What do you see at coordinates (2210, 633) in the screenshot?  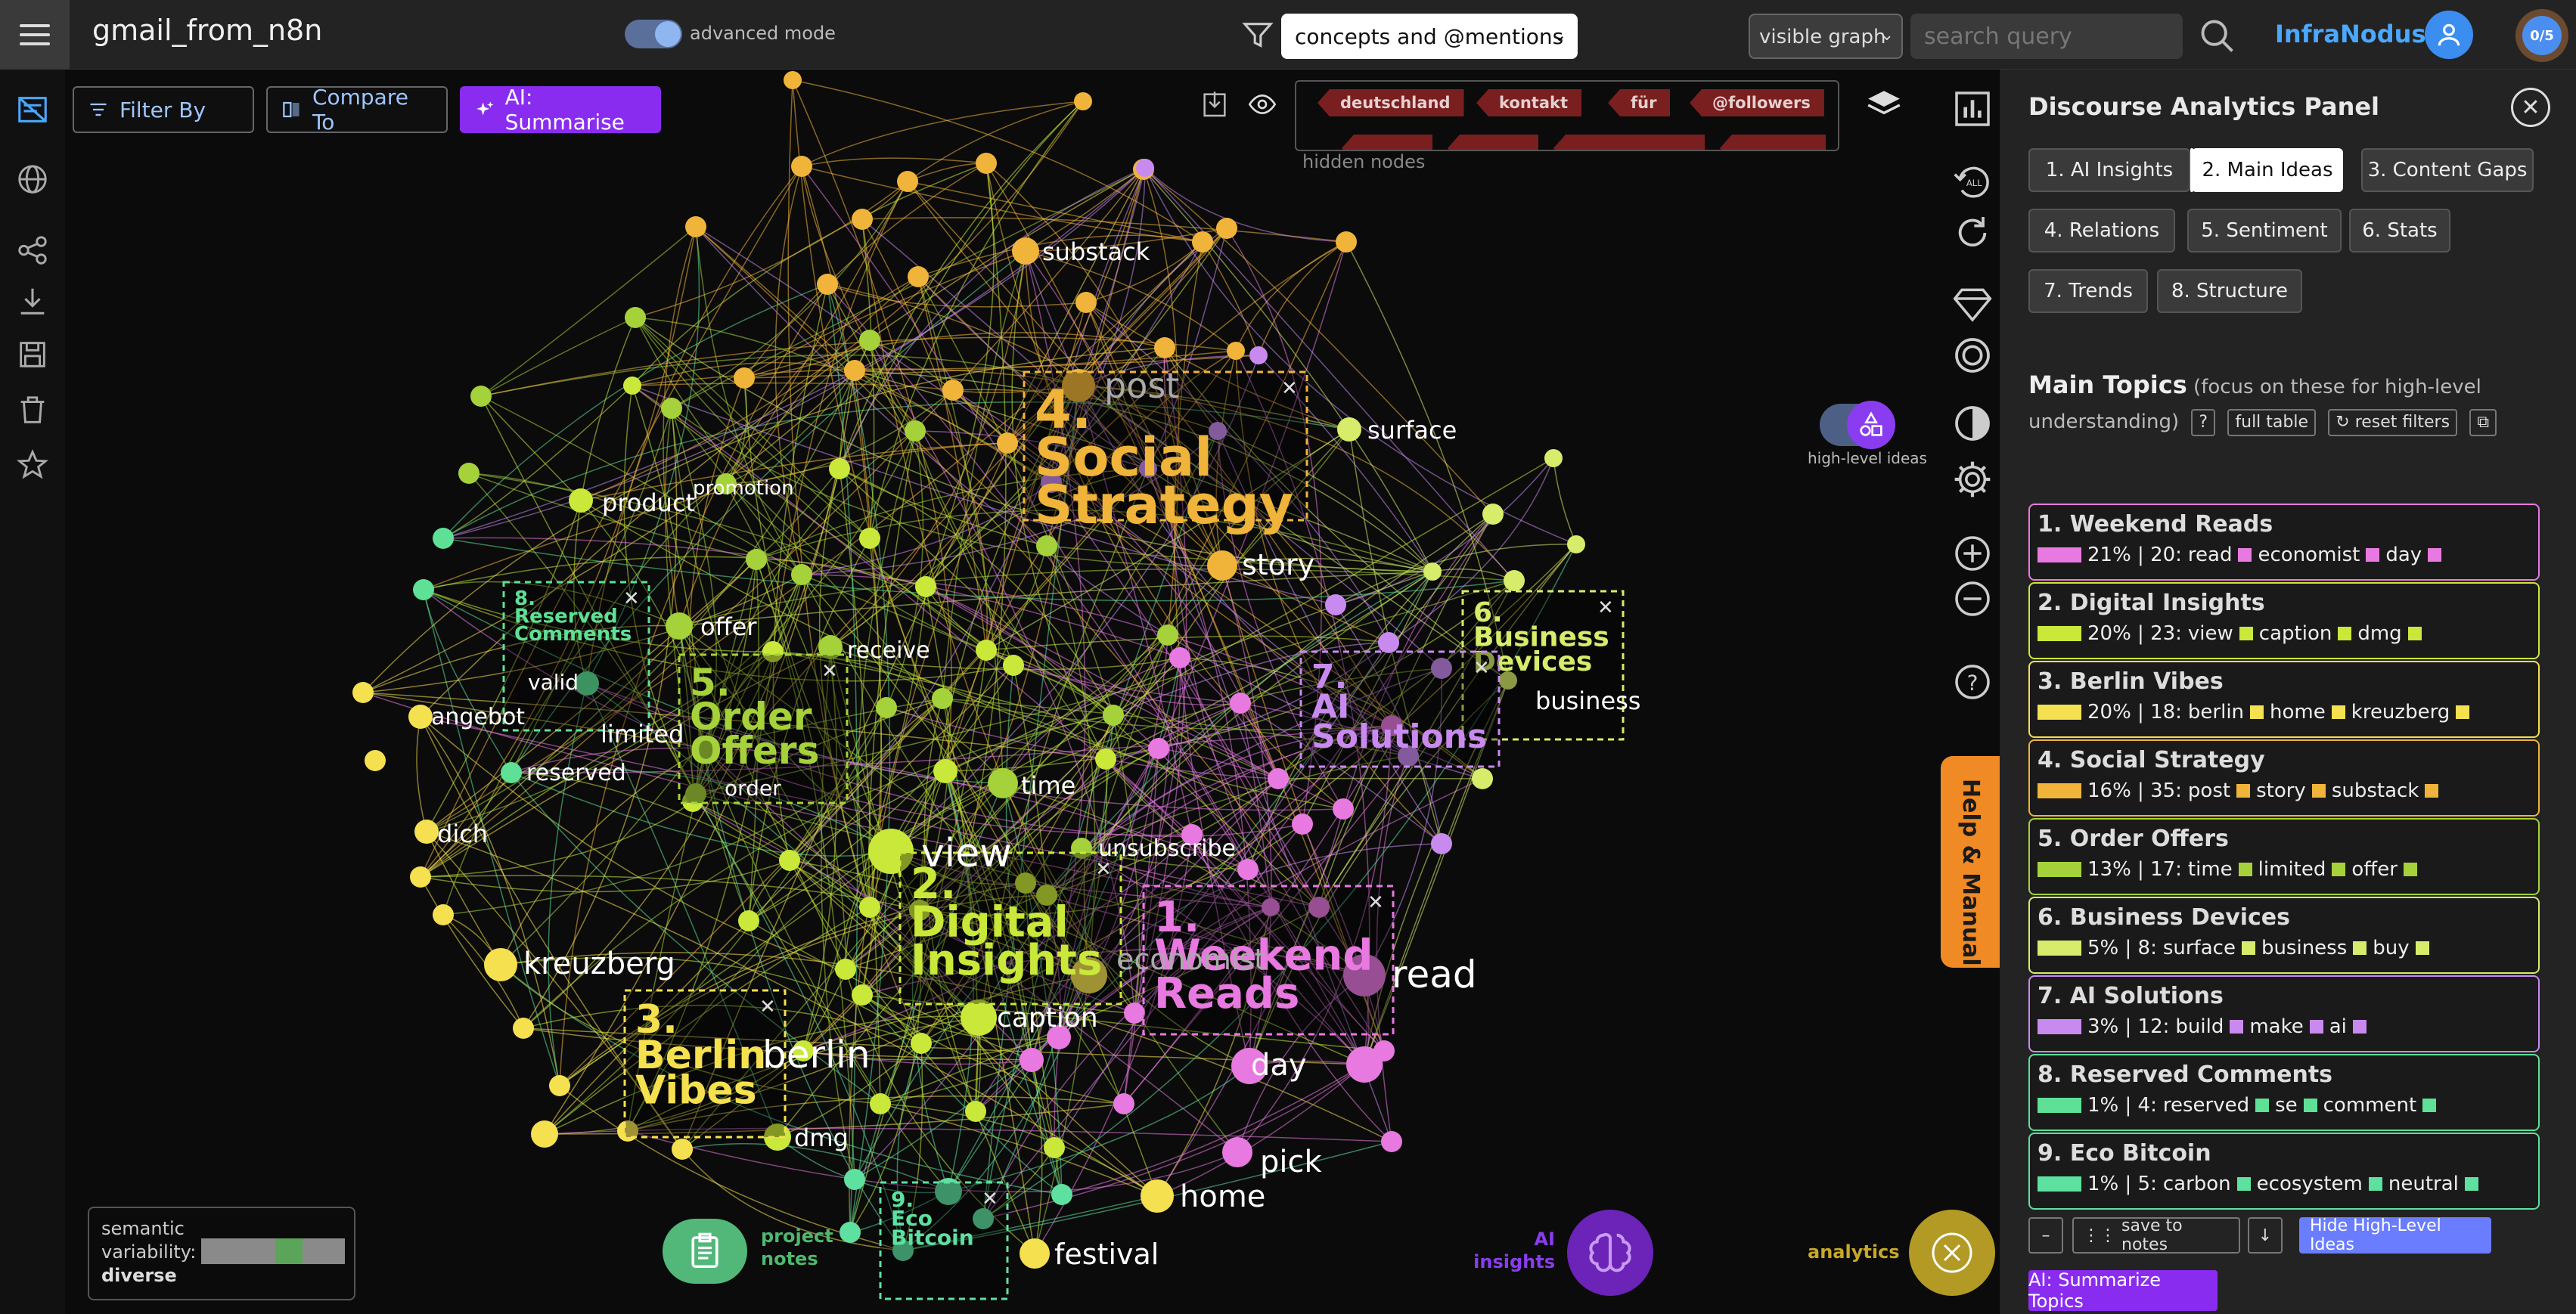 I see `topic-keyword: view` at bounding box center [2210, 633].